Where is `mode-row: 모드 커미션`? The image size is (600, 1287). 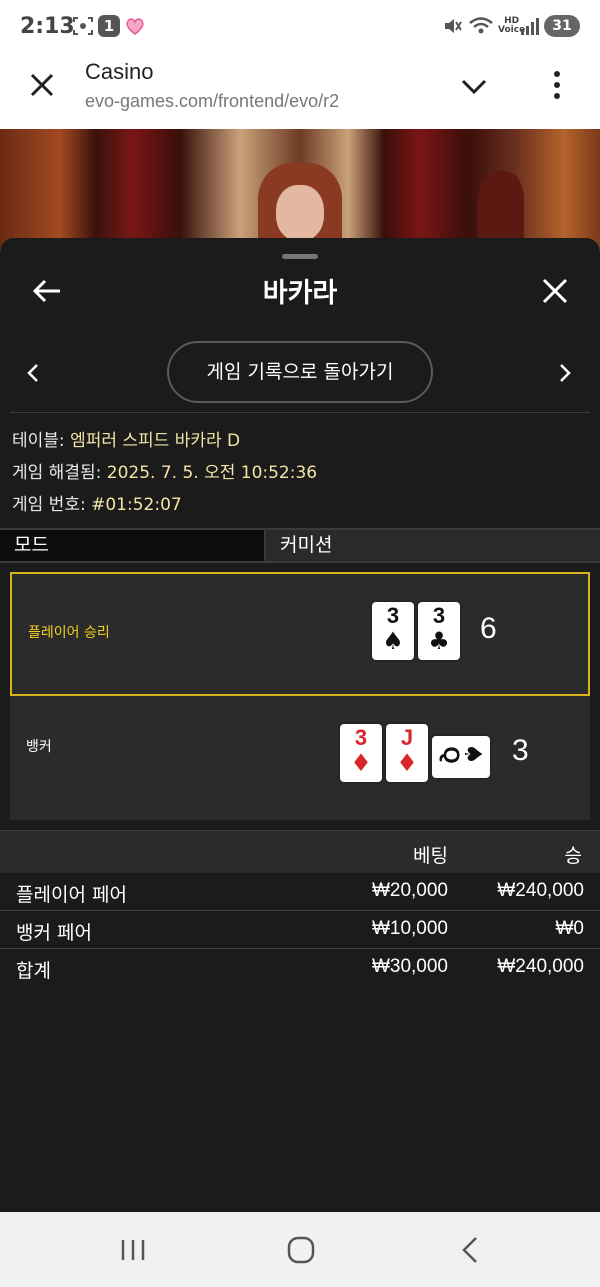 mode-row: 모드 커미션 is located at coordinates (300, 545).